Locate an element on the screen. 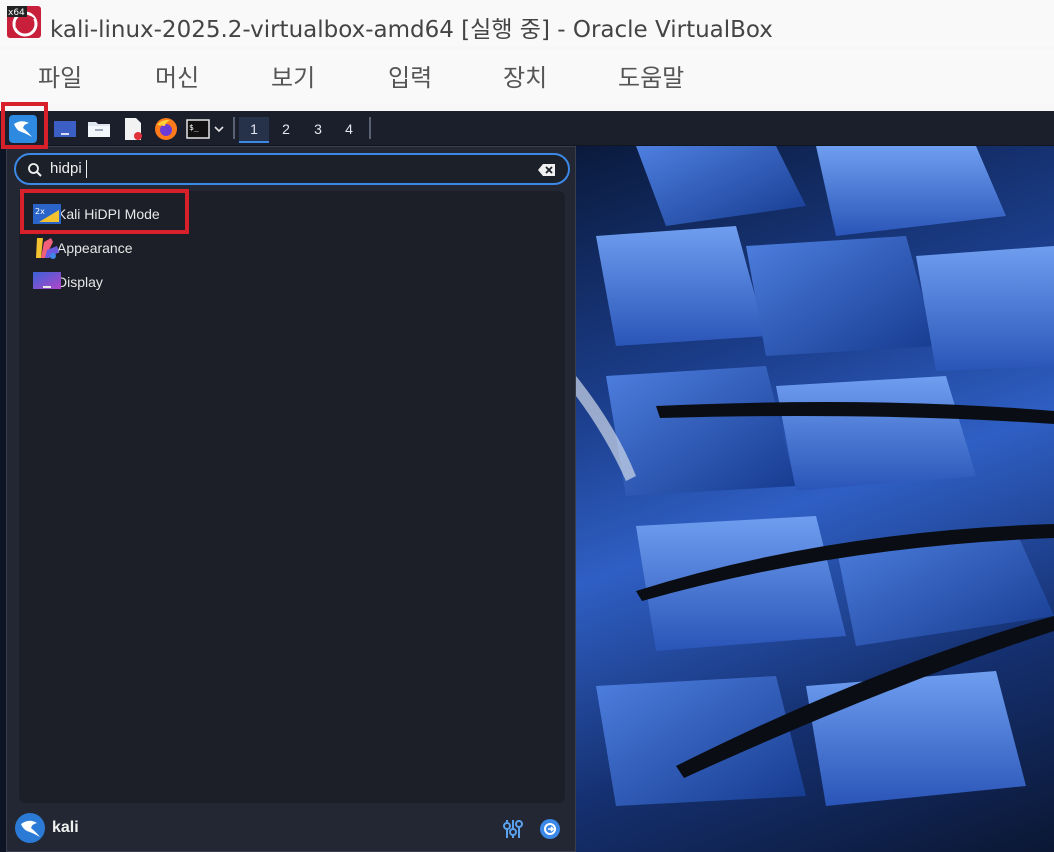 The height and width of the screenshot is (852, 1054). menu-file: 파일 is located at coordinates (60, 75).